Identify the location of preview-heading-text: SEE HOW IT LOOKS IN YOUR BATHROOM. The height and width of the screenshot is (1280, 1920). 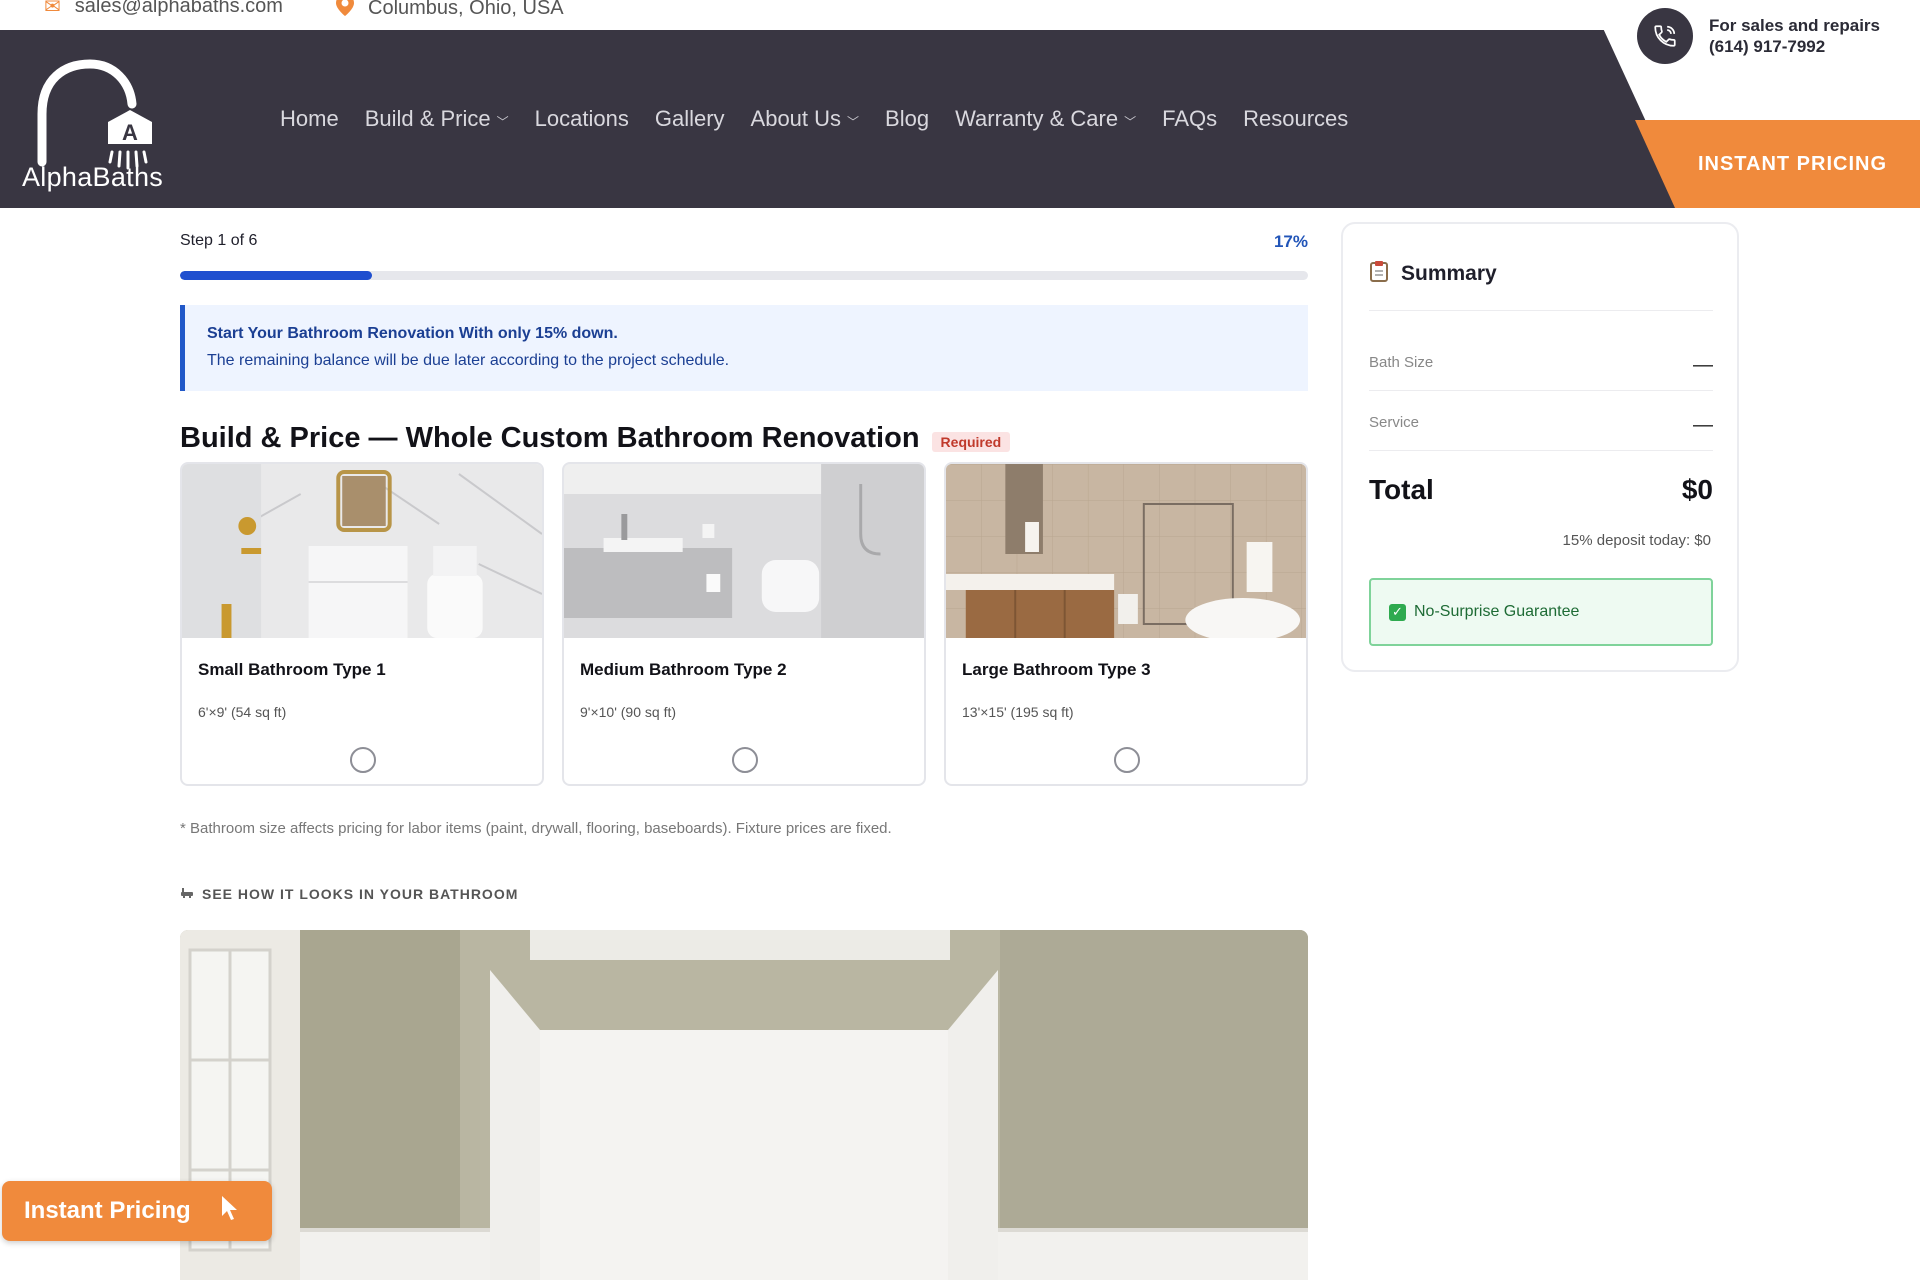
(360, 894).